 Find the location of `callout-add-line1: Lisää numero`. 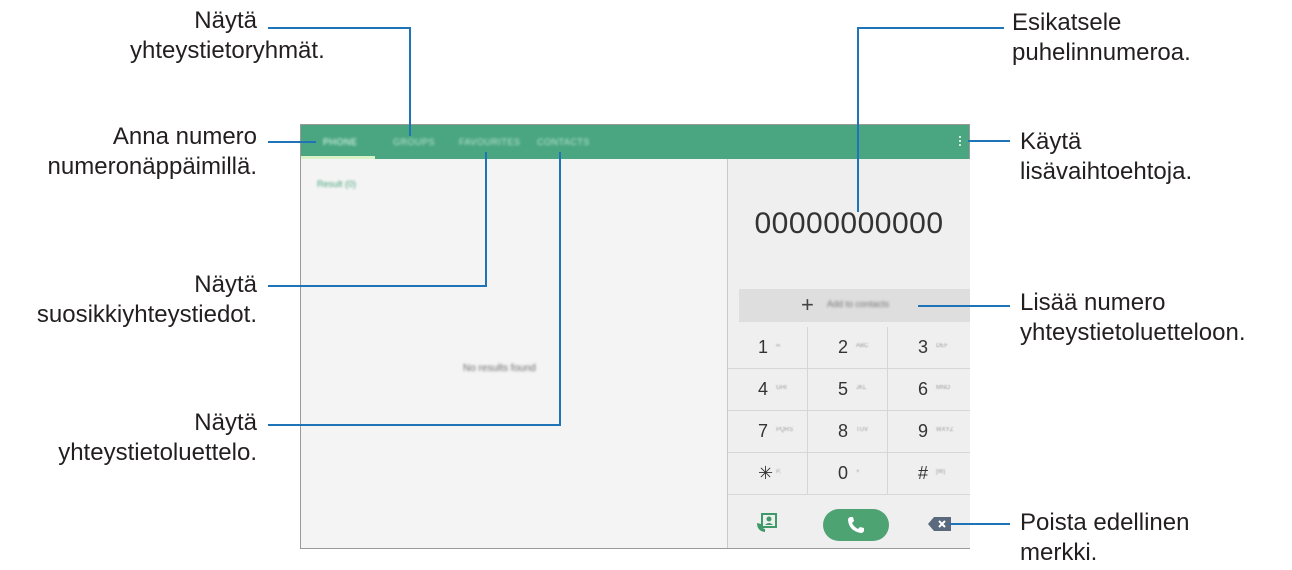

callout-add-line1: Lisää numero is located at coordinates (1093, 302).